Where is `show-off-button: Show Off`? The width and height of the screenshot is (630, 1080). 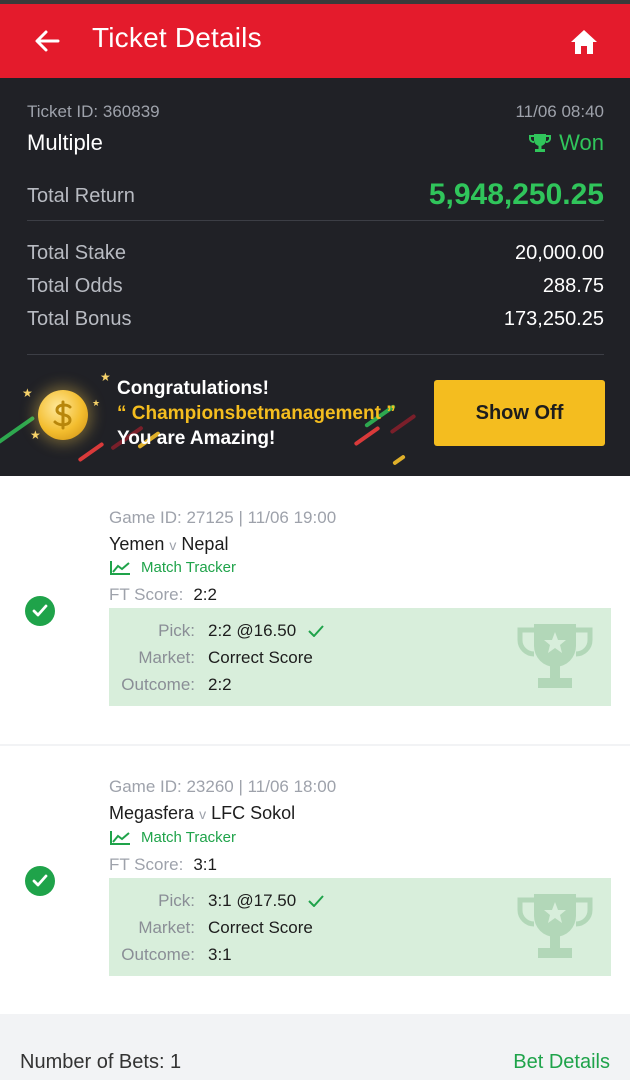 show-off-button: Show Off is located at coordinates (519, 413).